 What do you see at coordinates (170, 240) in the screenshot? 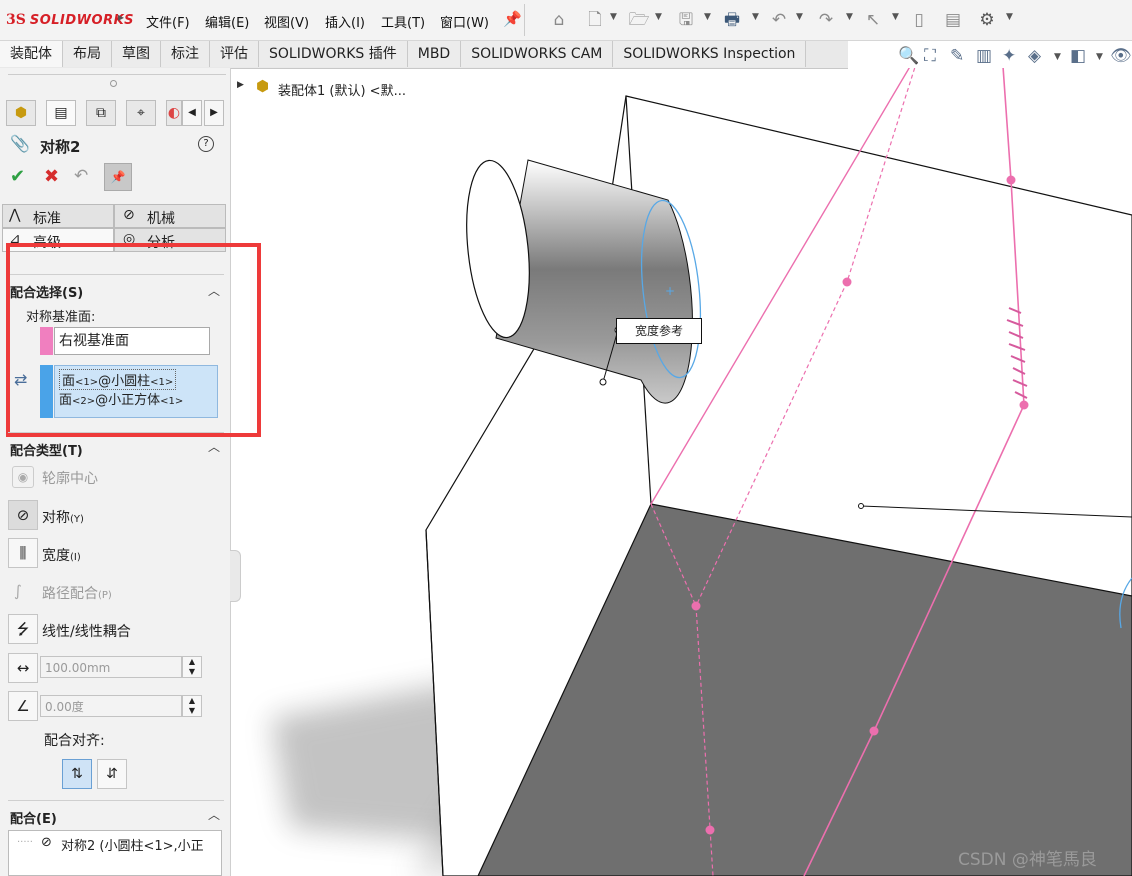
I see `mode-tab-analysis: ◎ 分析` at bounding box center [170, 240].